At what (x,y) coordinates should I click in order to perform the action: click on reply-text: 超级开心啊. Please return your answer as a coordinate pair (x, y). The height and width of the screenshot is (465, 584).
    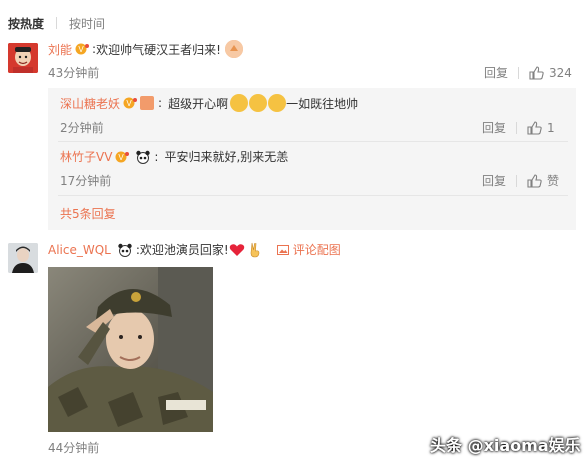
    Looking at the image, I should click on (198, 103).